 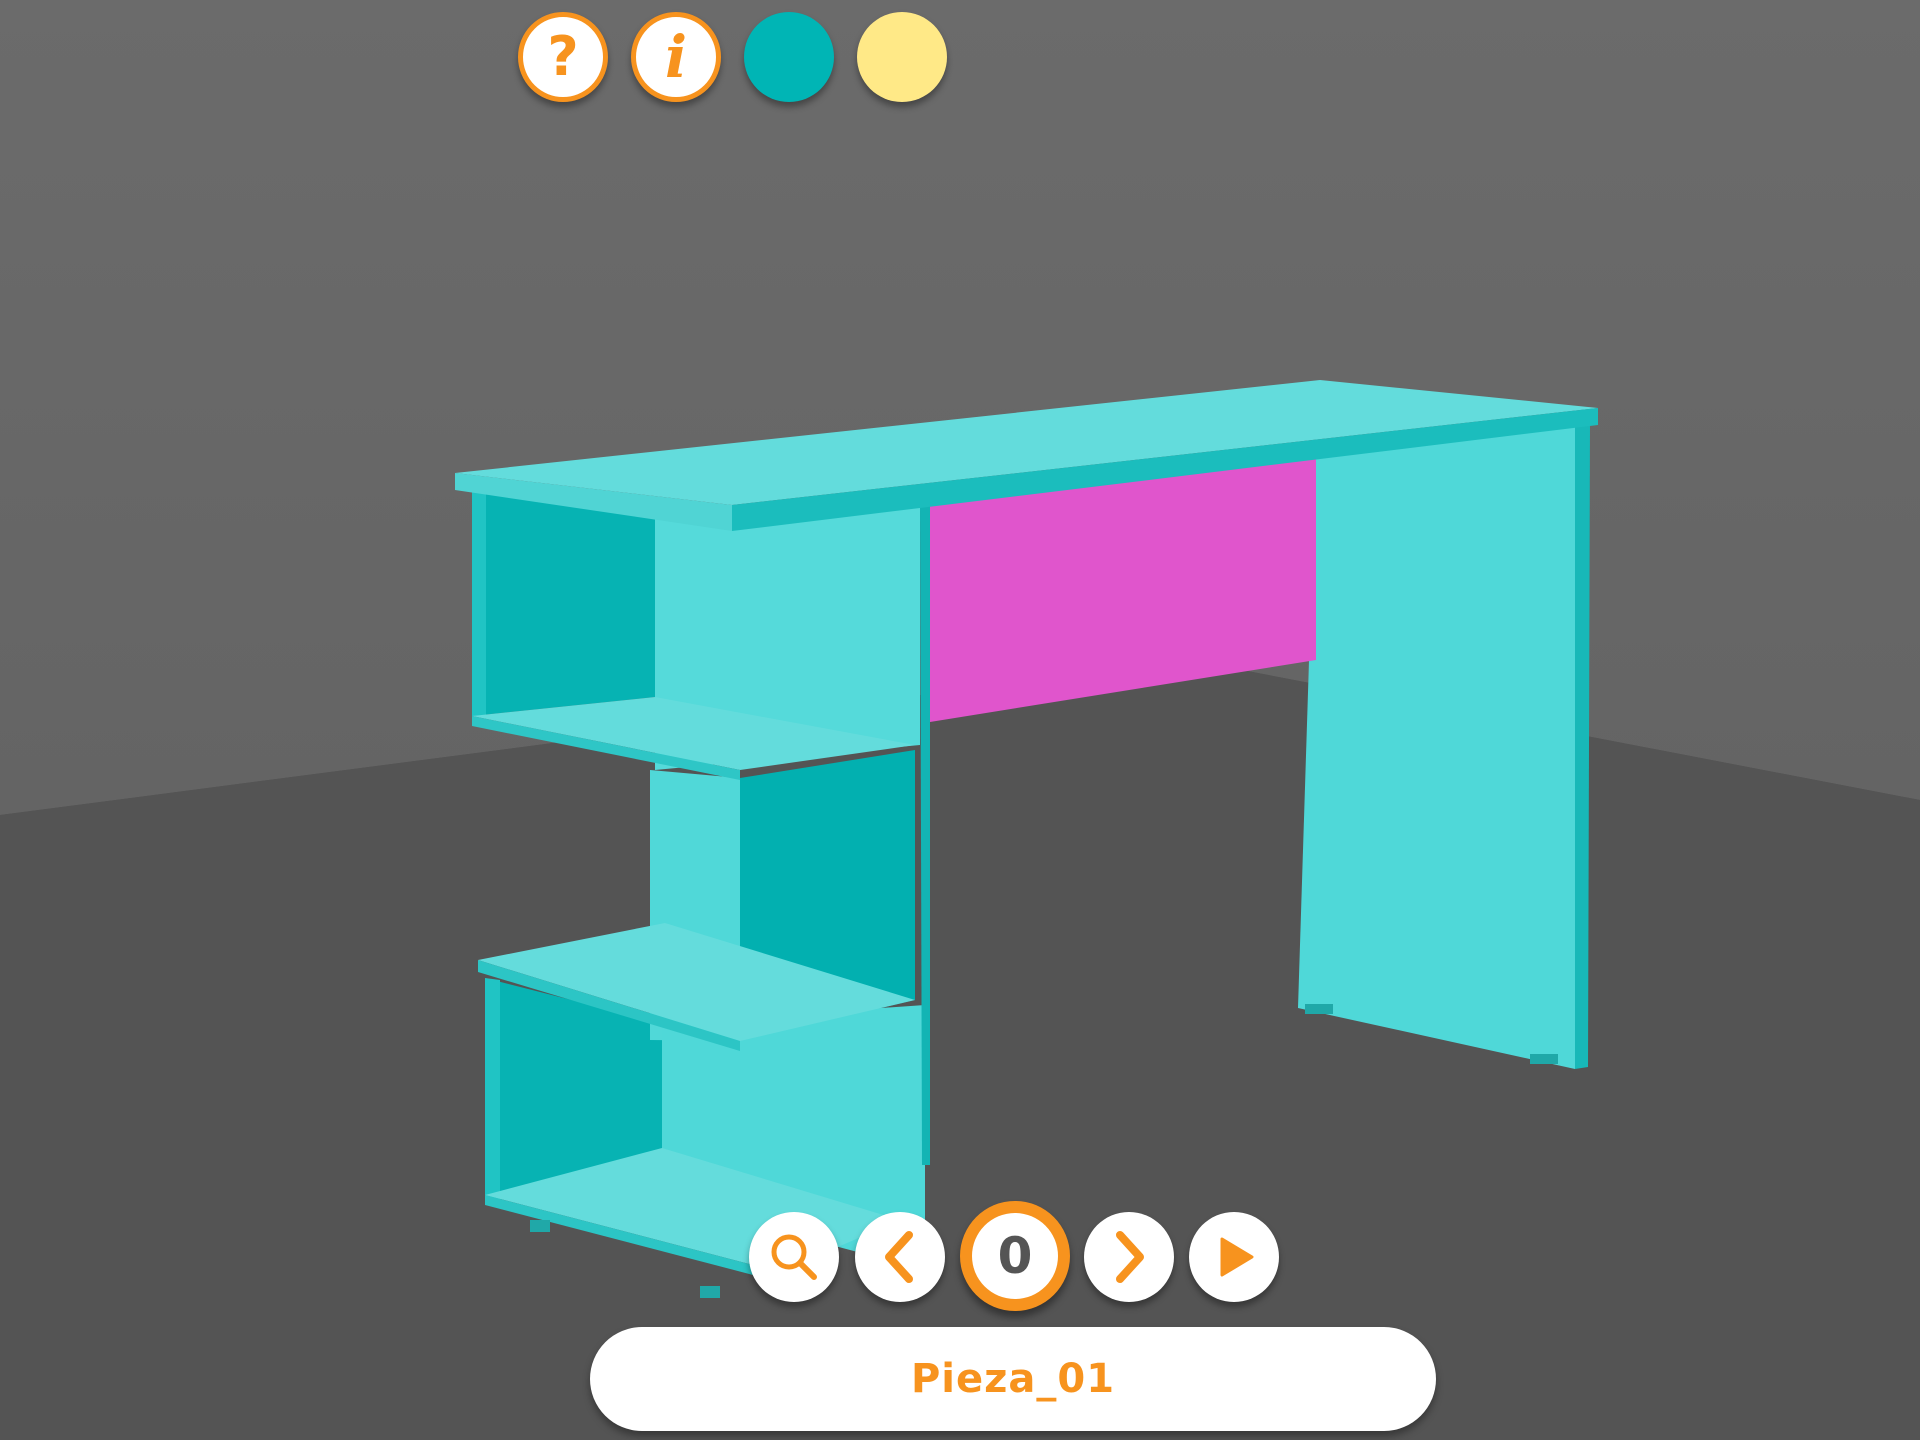 I want to click on next-button, so click(x=1129, y=1257).